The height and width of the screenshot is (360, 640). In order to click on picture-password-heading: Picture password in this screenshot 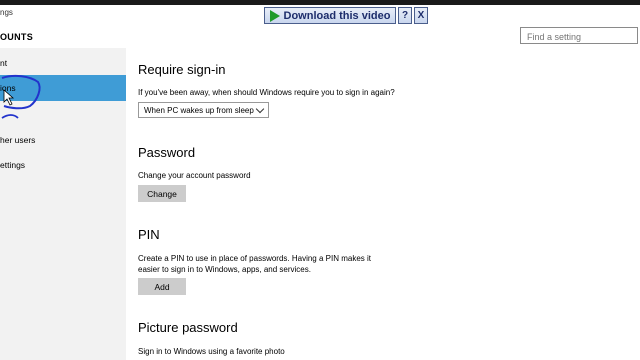, I will do `click(188, 327)`.